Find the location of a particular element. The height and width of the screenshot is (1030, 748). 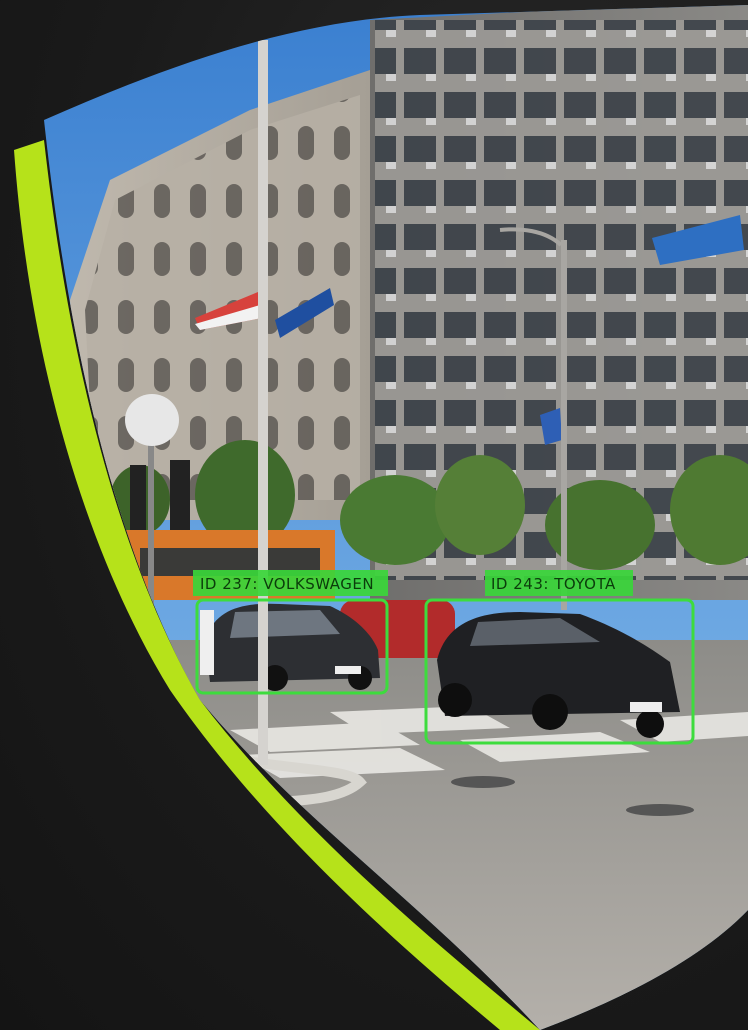

traffic-light is located at coordinates (180, 495).